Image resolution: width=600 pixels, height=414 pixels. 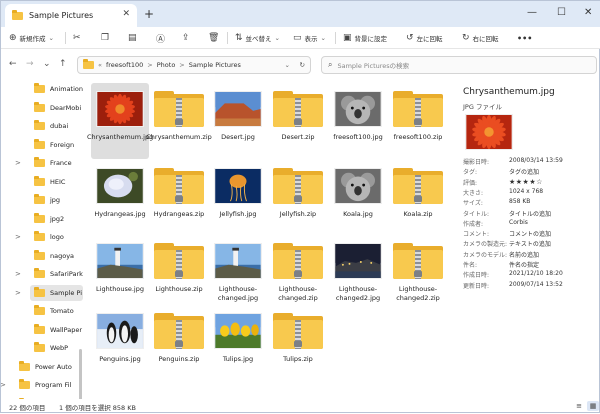 What do you see at coordinates (162, 38) in the screenshot?
I see `rename-button: Ⓐ` at bounding box center [162, 38].